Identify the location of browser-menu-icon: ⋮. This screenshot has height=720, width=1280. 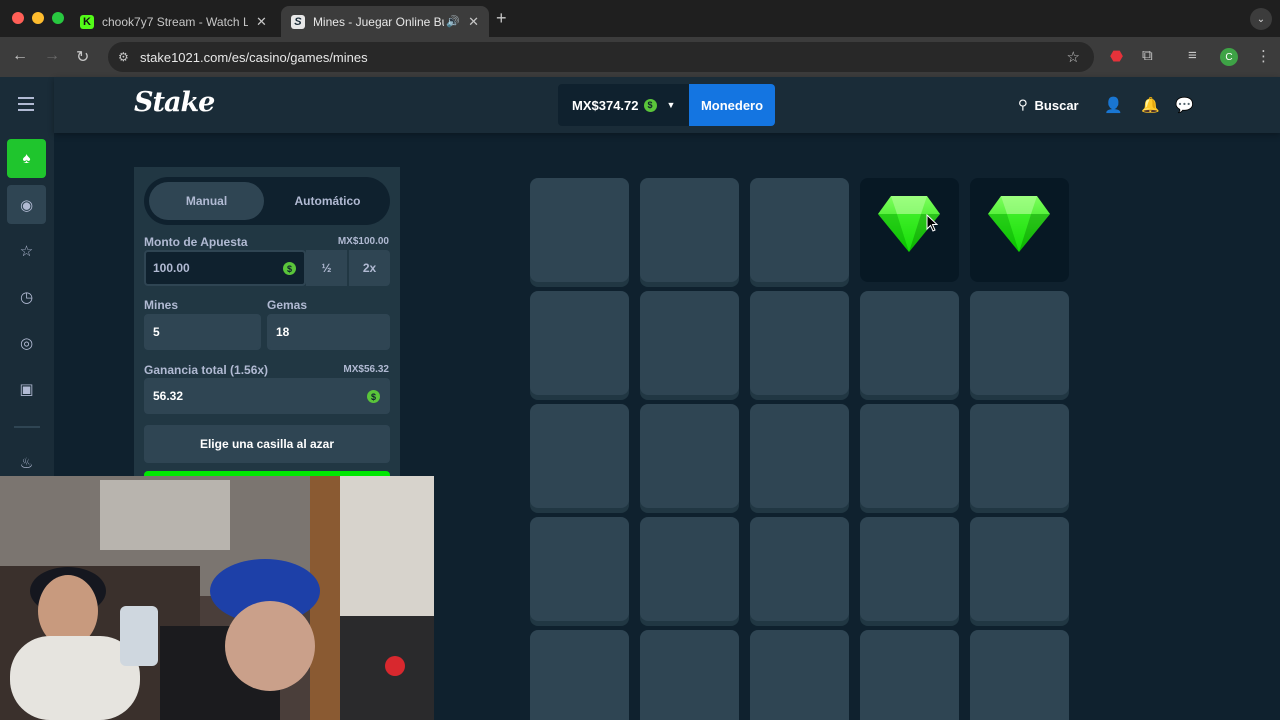
(1263, 56).